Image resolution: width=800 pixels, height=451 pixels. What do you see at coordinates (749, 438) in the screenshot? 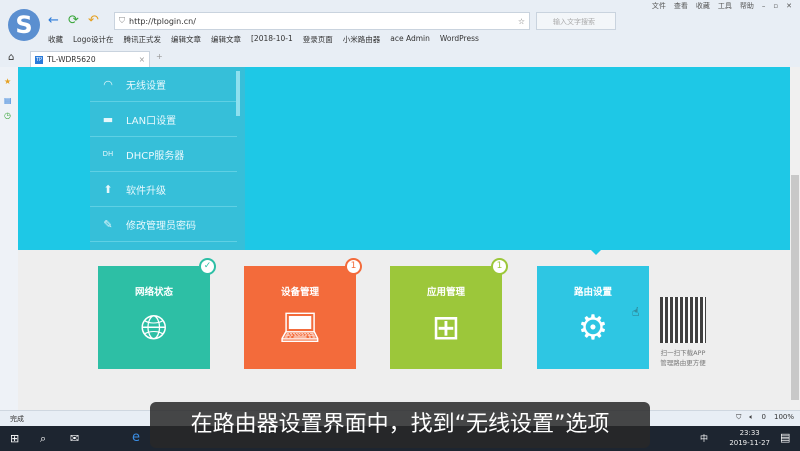
I see `clock: 23:33 2019-11-27` at bounding box center [749, 438].